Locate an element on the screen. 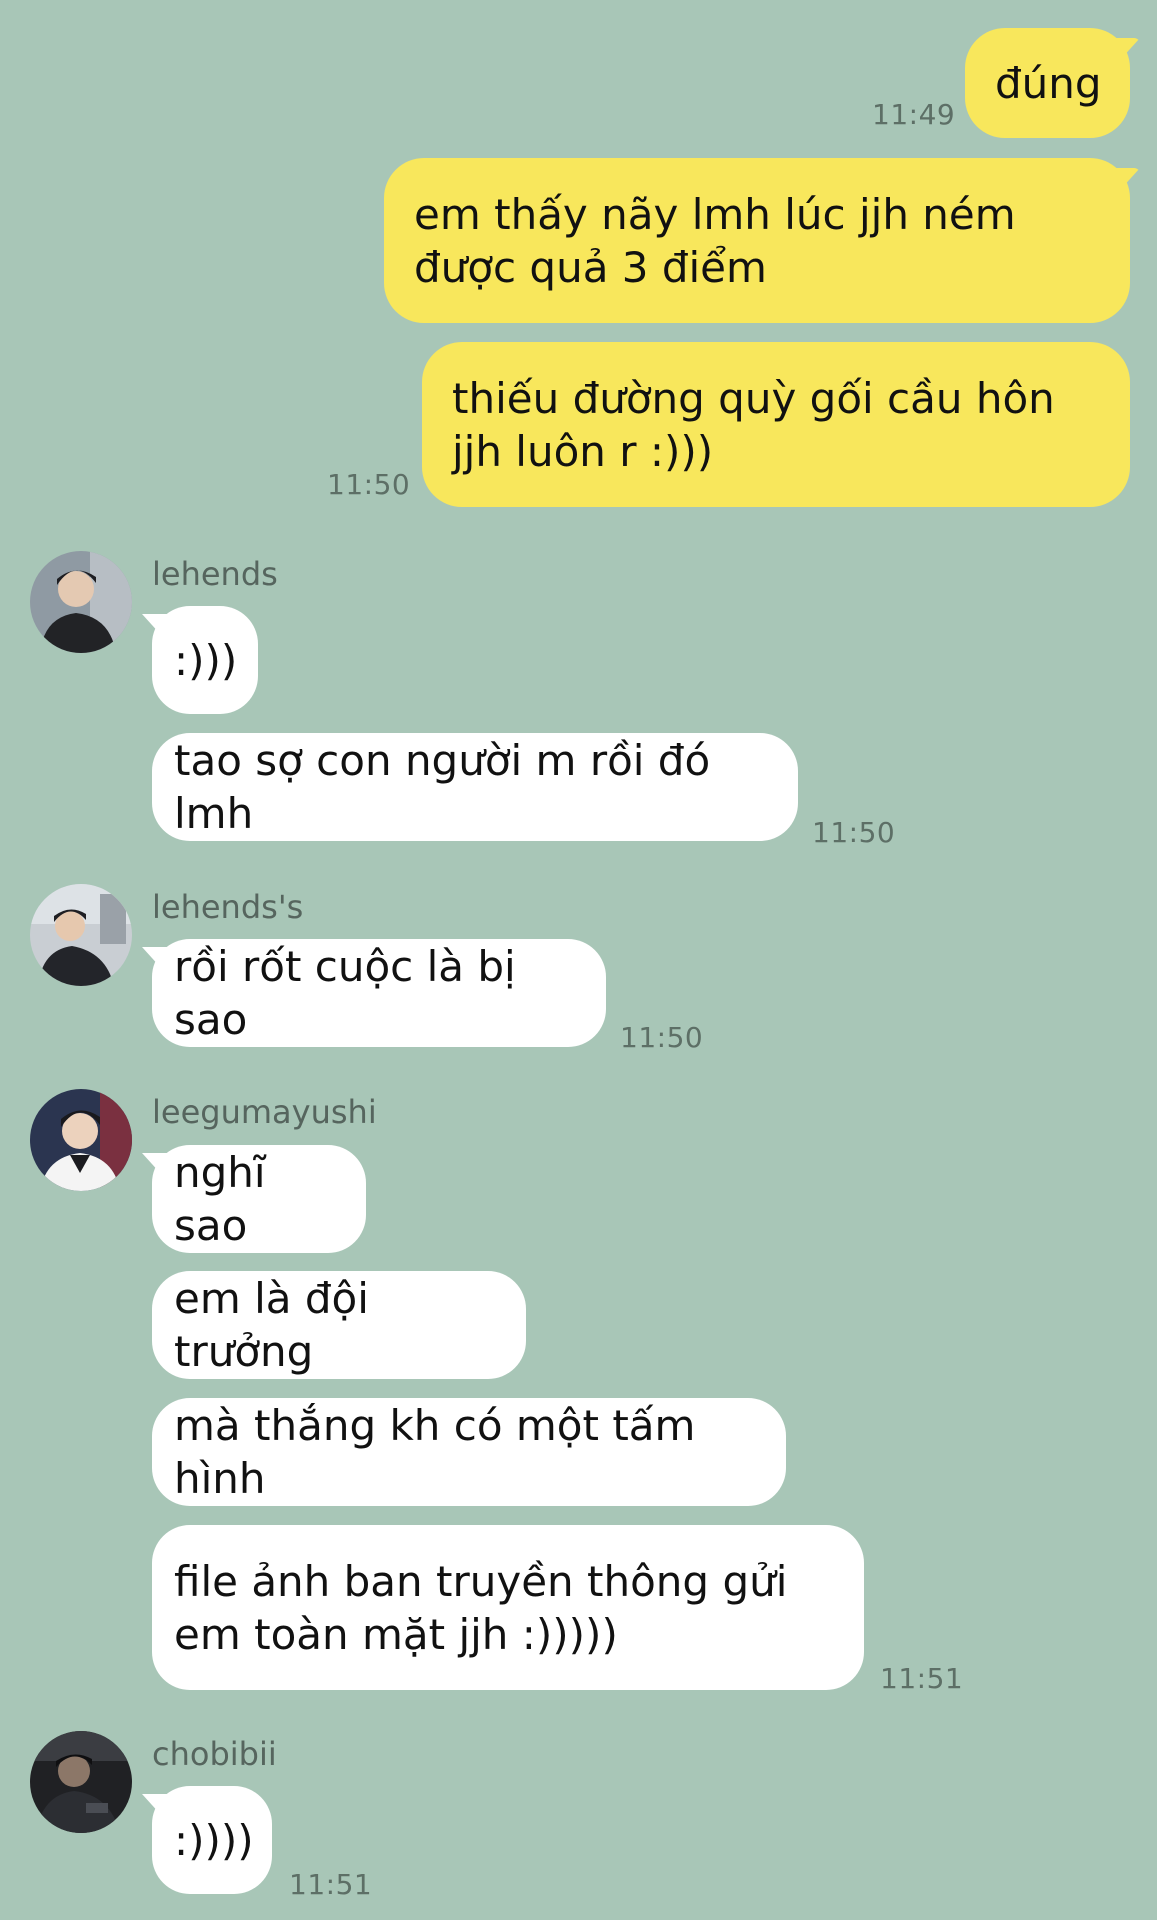  incoming-message-bubble: :))) is located at coordinates (205, 660).